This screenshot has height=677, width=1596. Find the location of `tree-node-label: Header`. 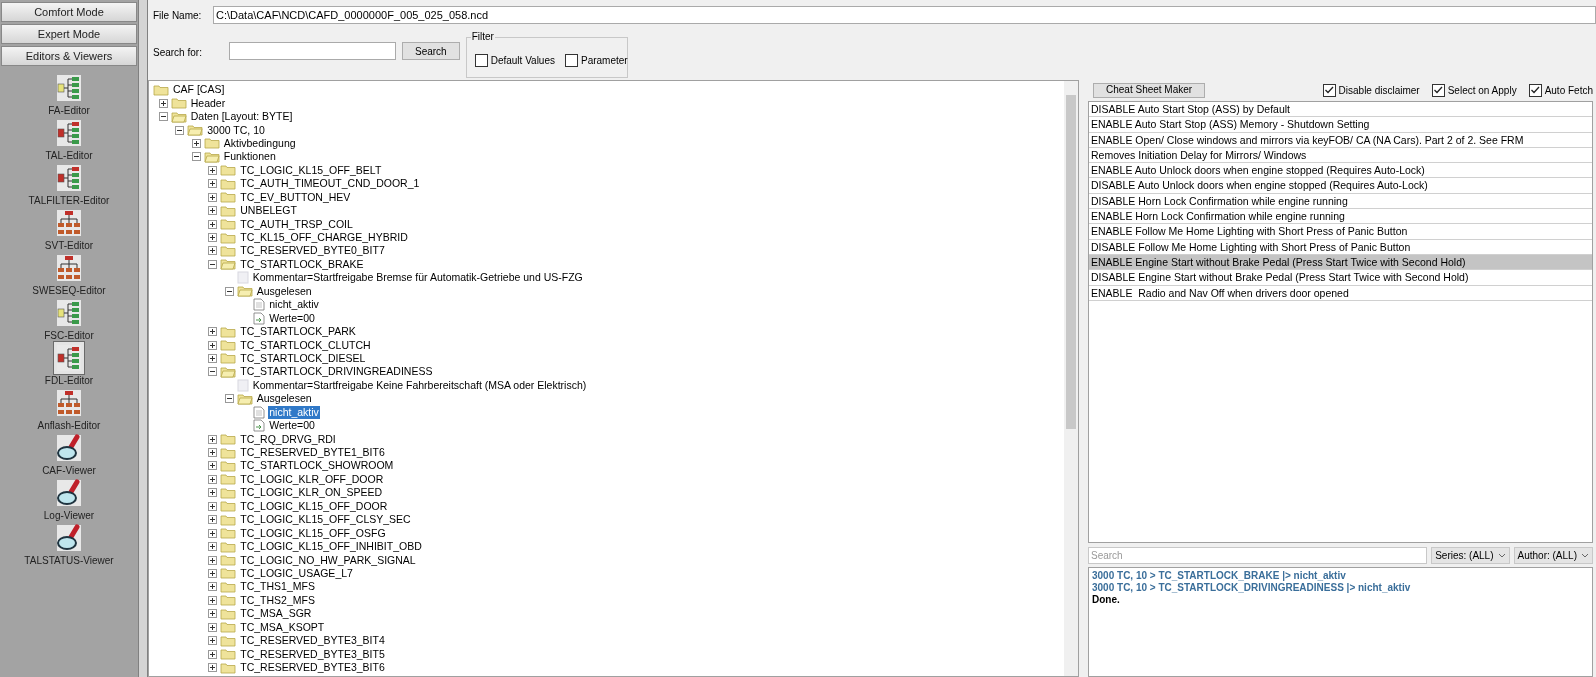

tree-node-label: Header is located at coordinates (208, 103).